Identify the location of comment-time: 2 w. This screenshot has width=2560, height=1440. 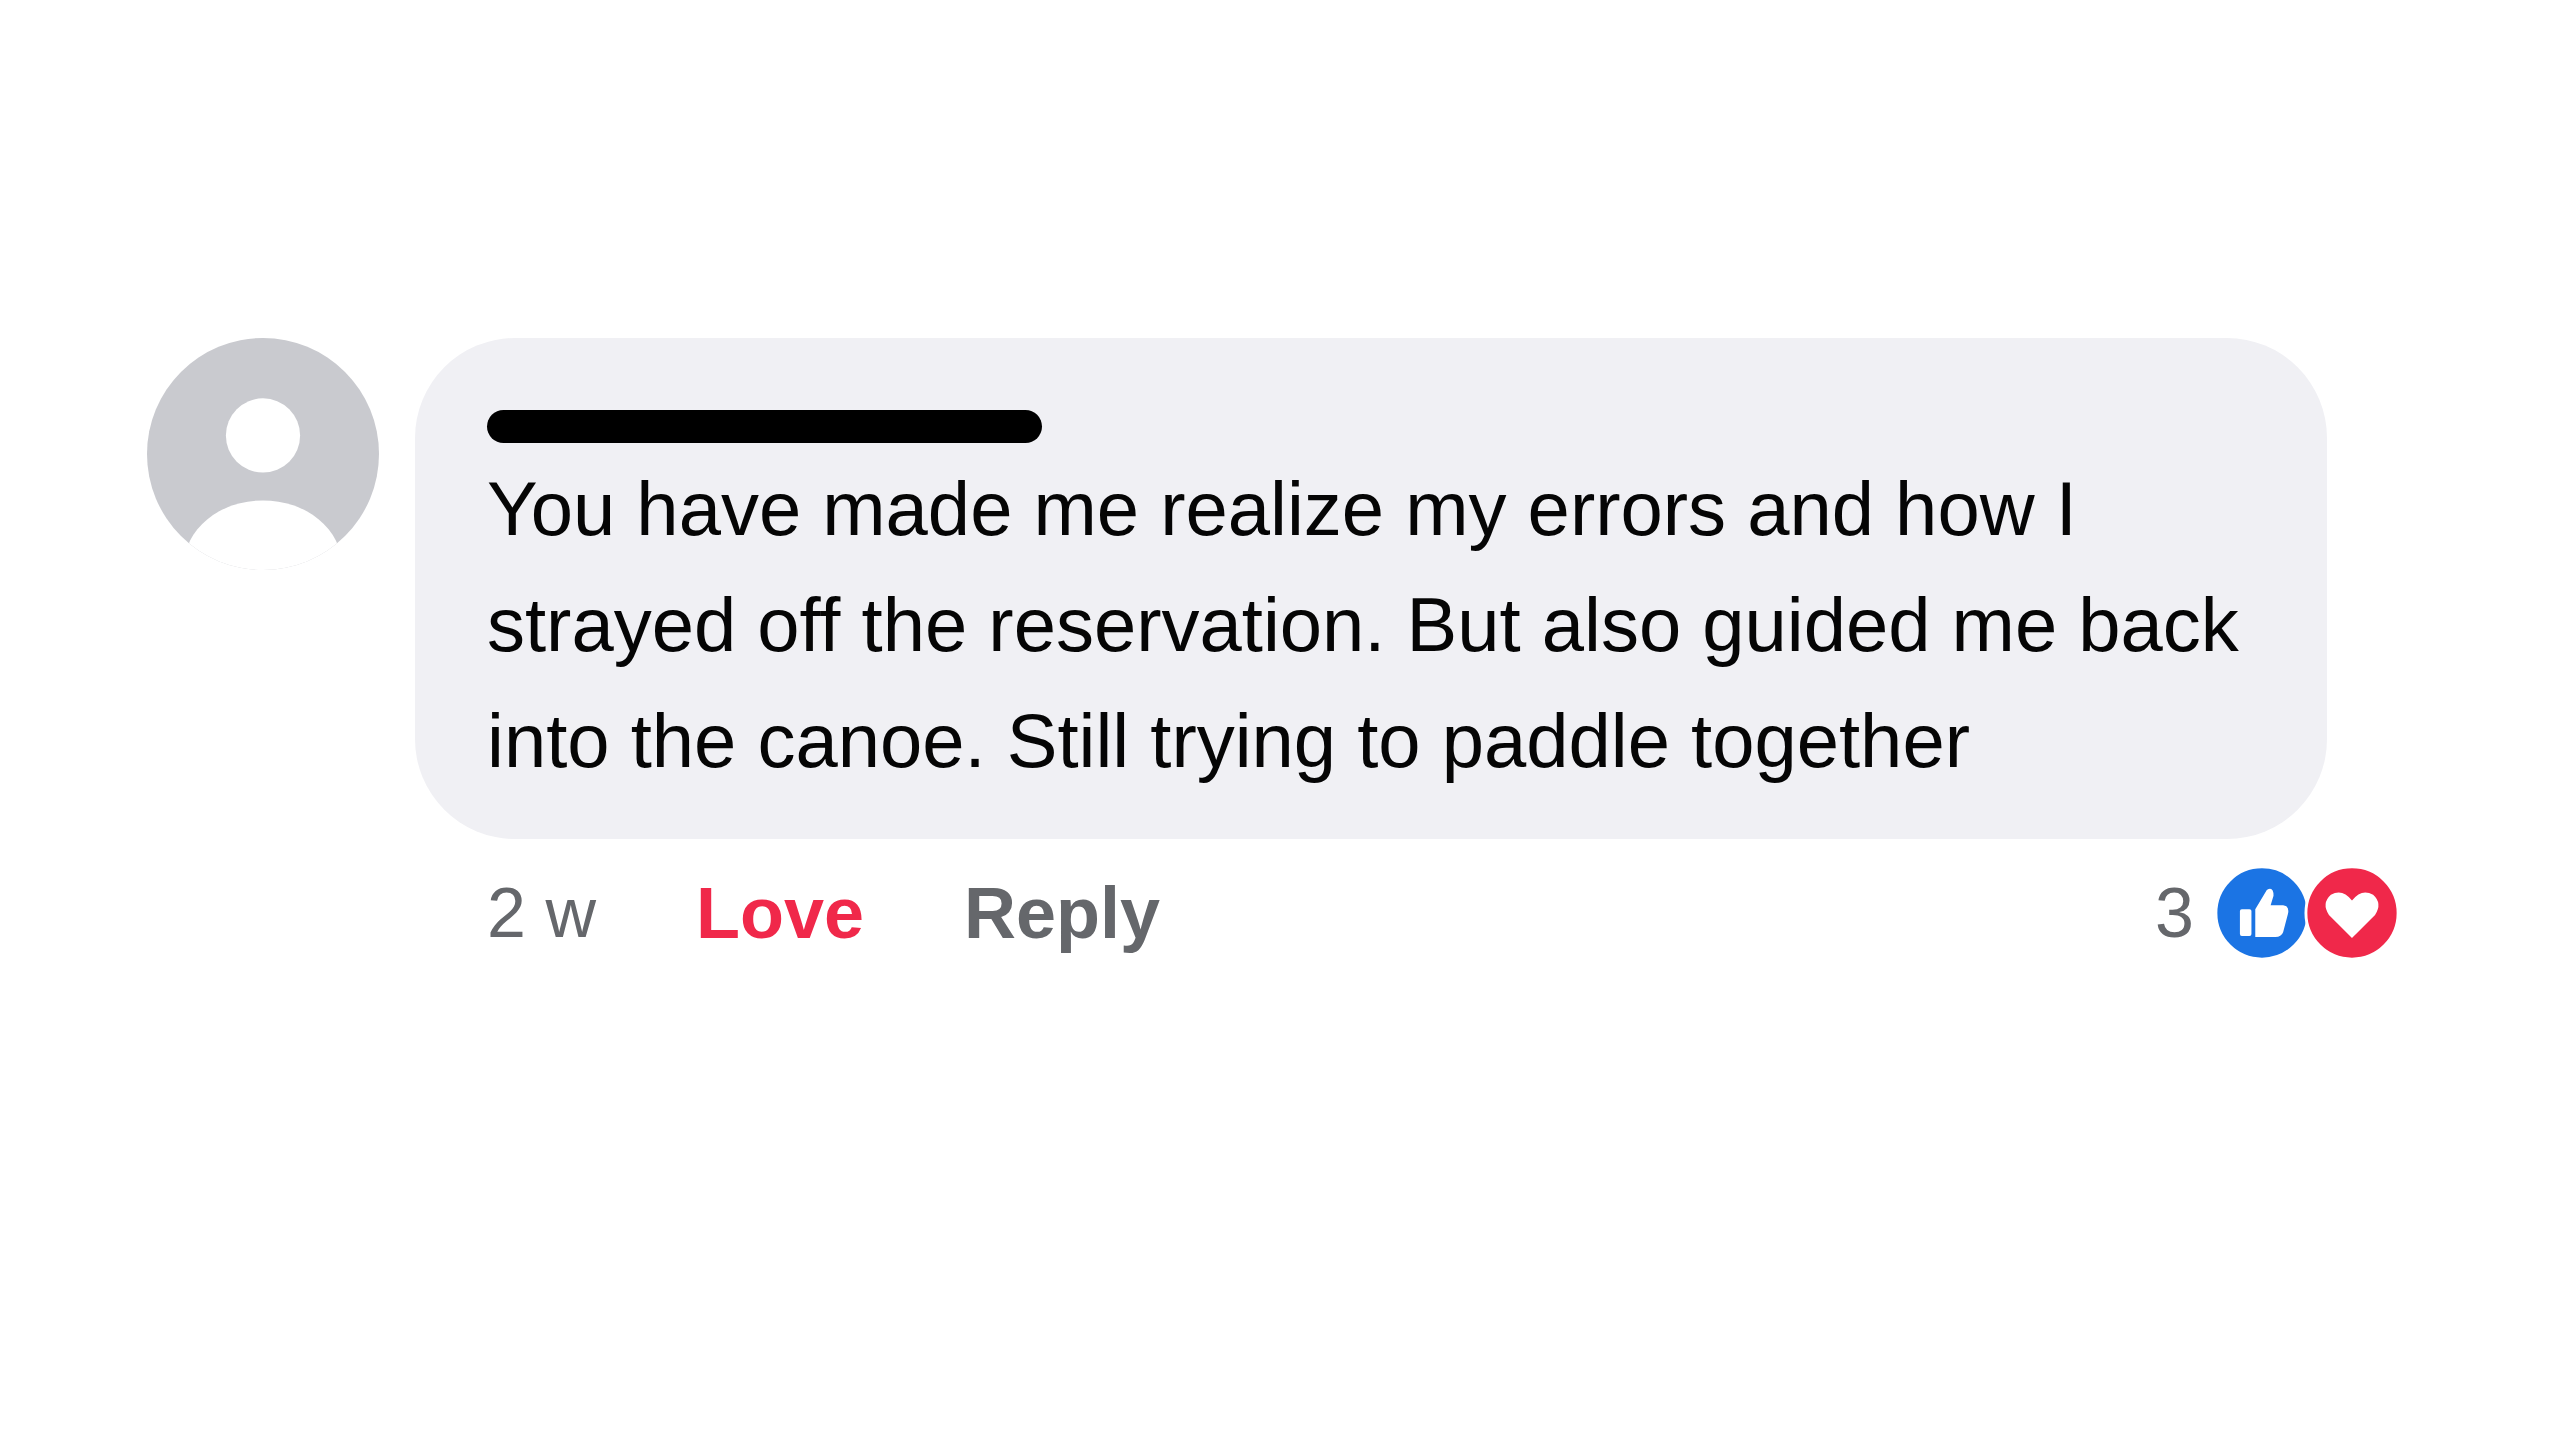
(541, 913).